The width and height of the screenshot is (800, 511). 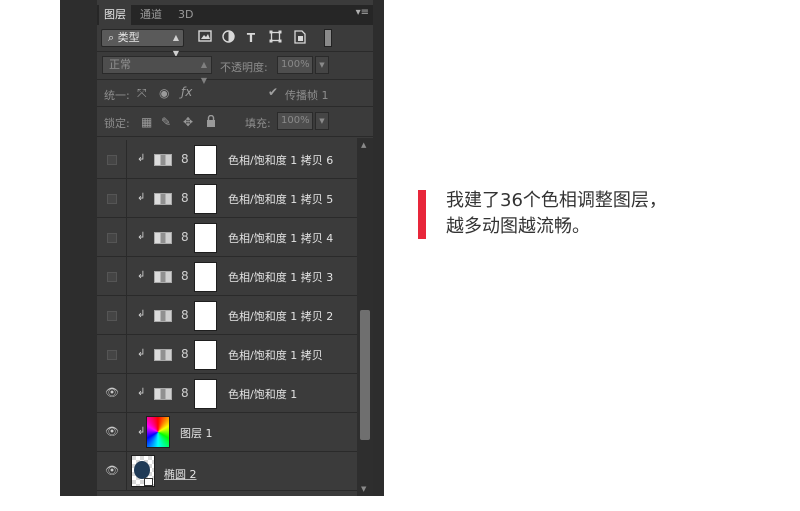 I want to click on layer-row-hue-copy-4: ↲ 8 色相/饱和度 1 拷贝 4, so click(x=227, y=237).